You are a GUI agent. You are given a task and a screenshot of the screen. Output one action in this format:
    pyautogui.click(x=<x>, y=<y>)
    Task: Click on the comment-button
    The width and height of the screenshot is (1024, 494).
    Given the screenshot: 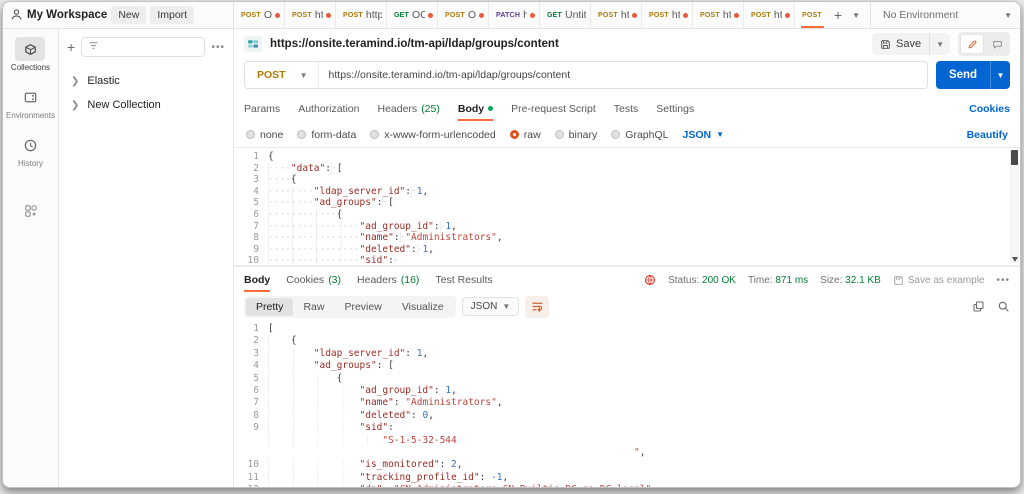 What is the action you would take?
    pyautogui.click(x=997, y=44)
    